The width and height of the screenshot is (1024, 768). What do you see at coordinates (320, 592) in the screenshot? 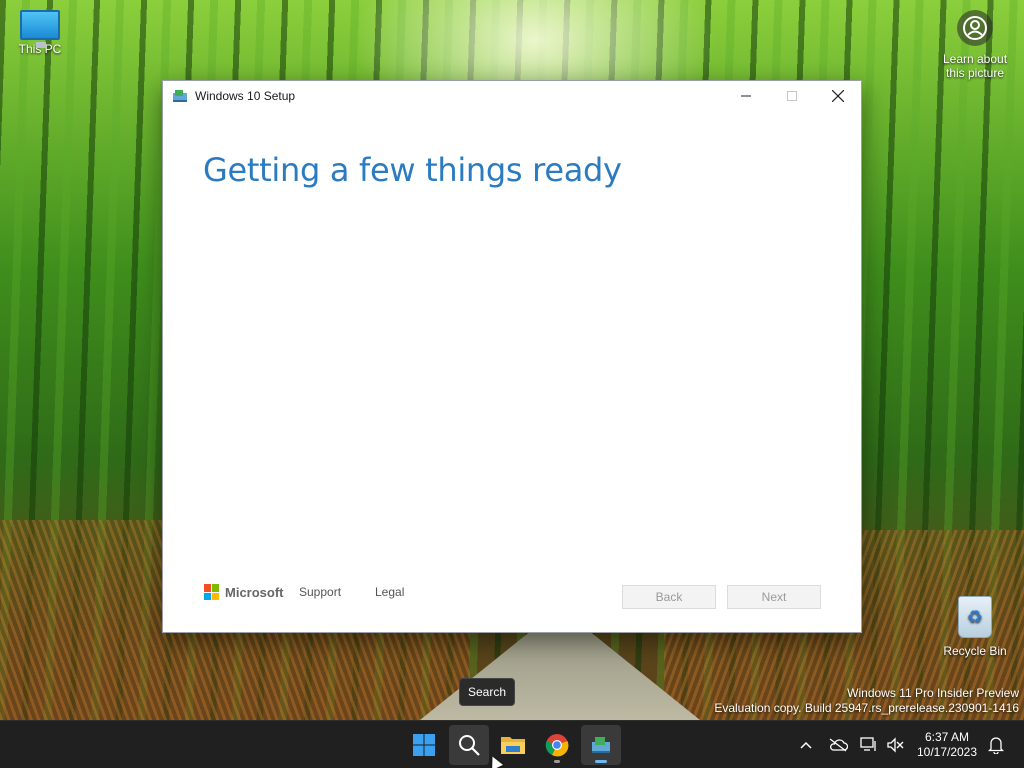
I see `support-link: Support` at bounding box center [320, 592].